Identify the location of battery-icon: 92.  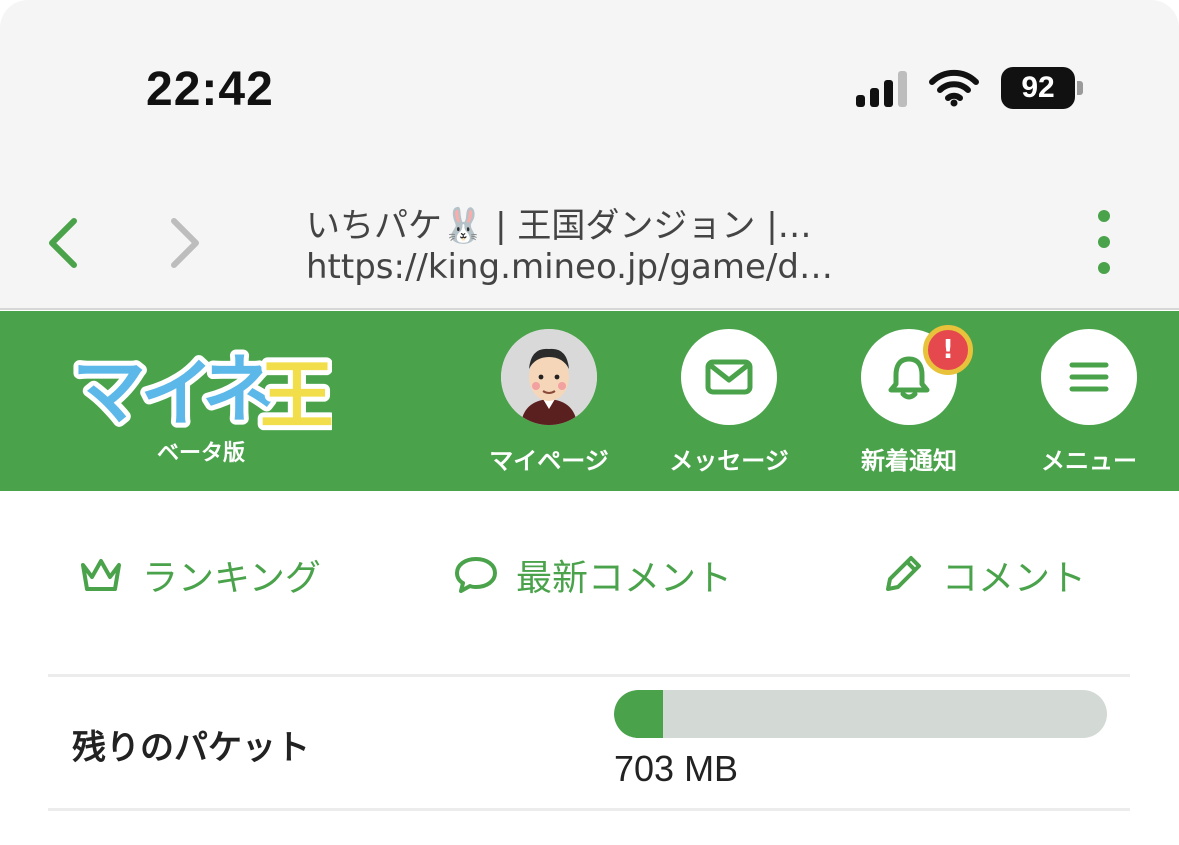
(1042, 88).